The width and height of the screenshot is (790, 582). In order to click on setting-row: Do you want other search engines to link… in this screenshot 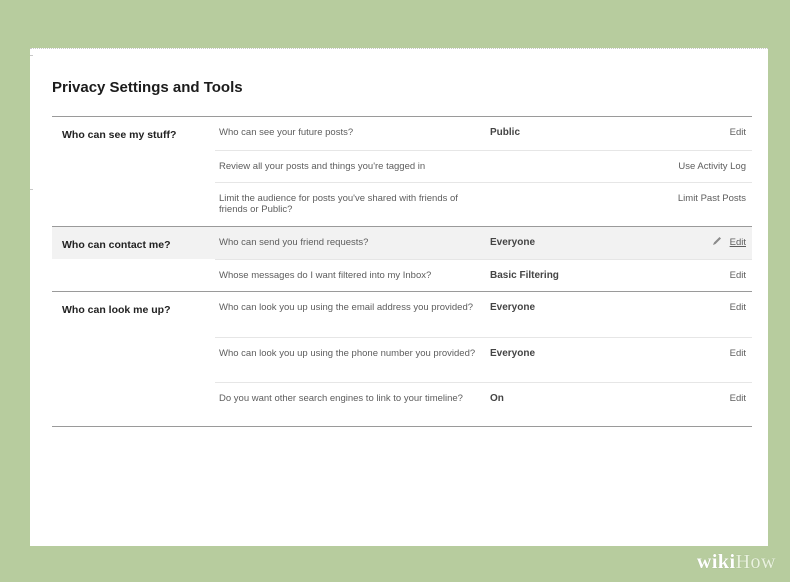, I will do `click(483, 404)`.